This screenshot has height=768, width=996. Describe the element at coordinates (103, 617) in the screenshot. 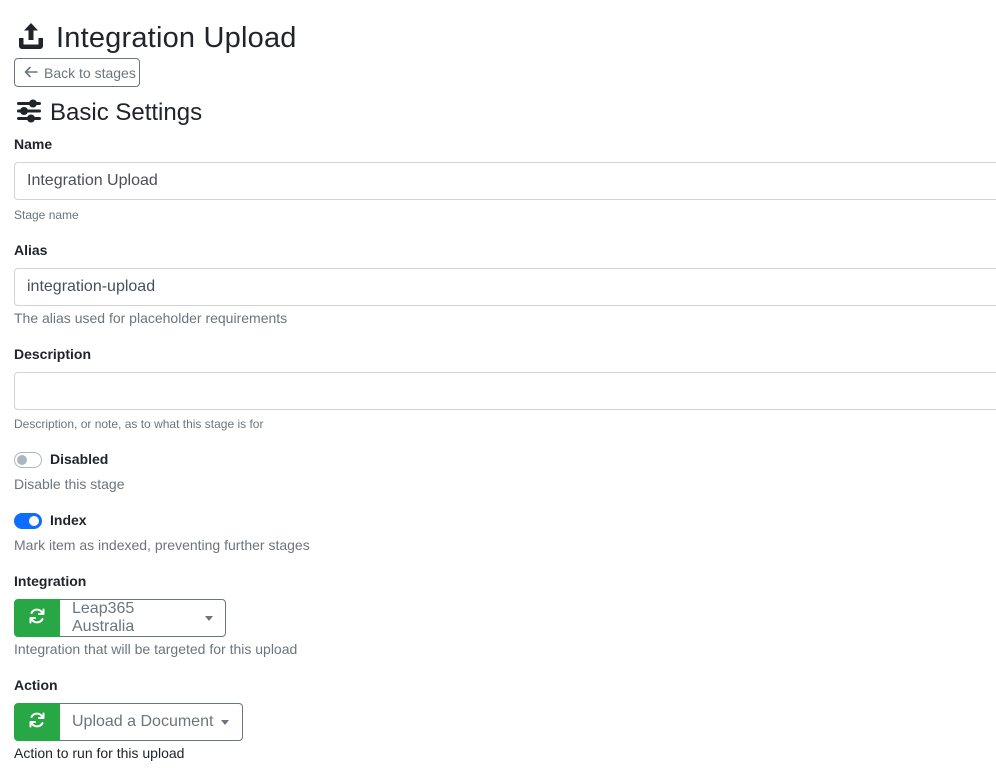

I see `integration-selected: Leap365 Australia` at that location.